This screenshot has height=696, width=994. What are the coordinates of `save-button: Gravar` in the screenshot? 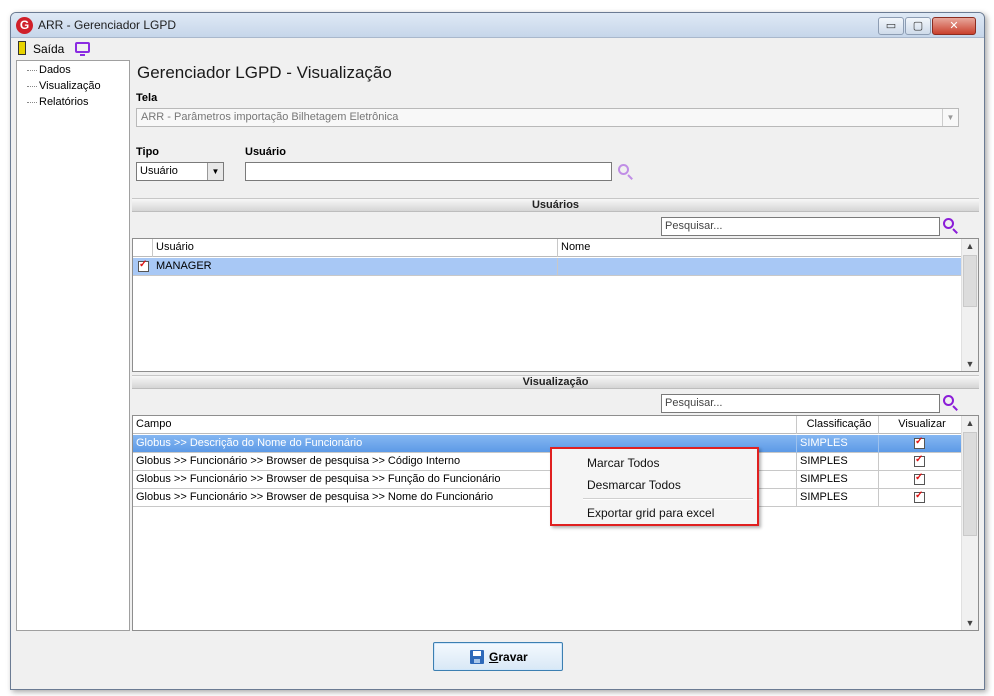 It's located at (498, 656).